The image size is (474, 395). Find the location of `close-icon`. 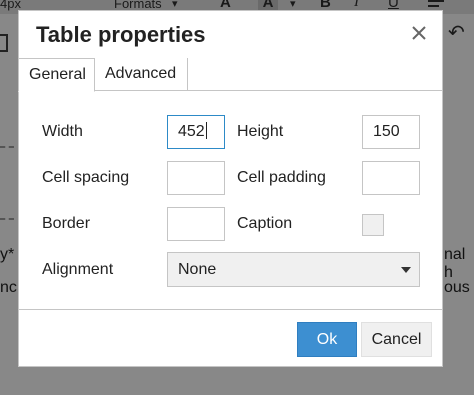

close-icon is located at coordinates (419, 33).